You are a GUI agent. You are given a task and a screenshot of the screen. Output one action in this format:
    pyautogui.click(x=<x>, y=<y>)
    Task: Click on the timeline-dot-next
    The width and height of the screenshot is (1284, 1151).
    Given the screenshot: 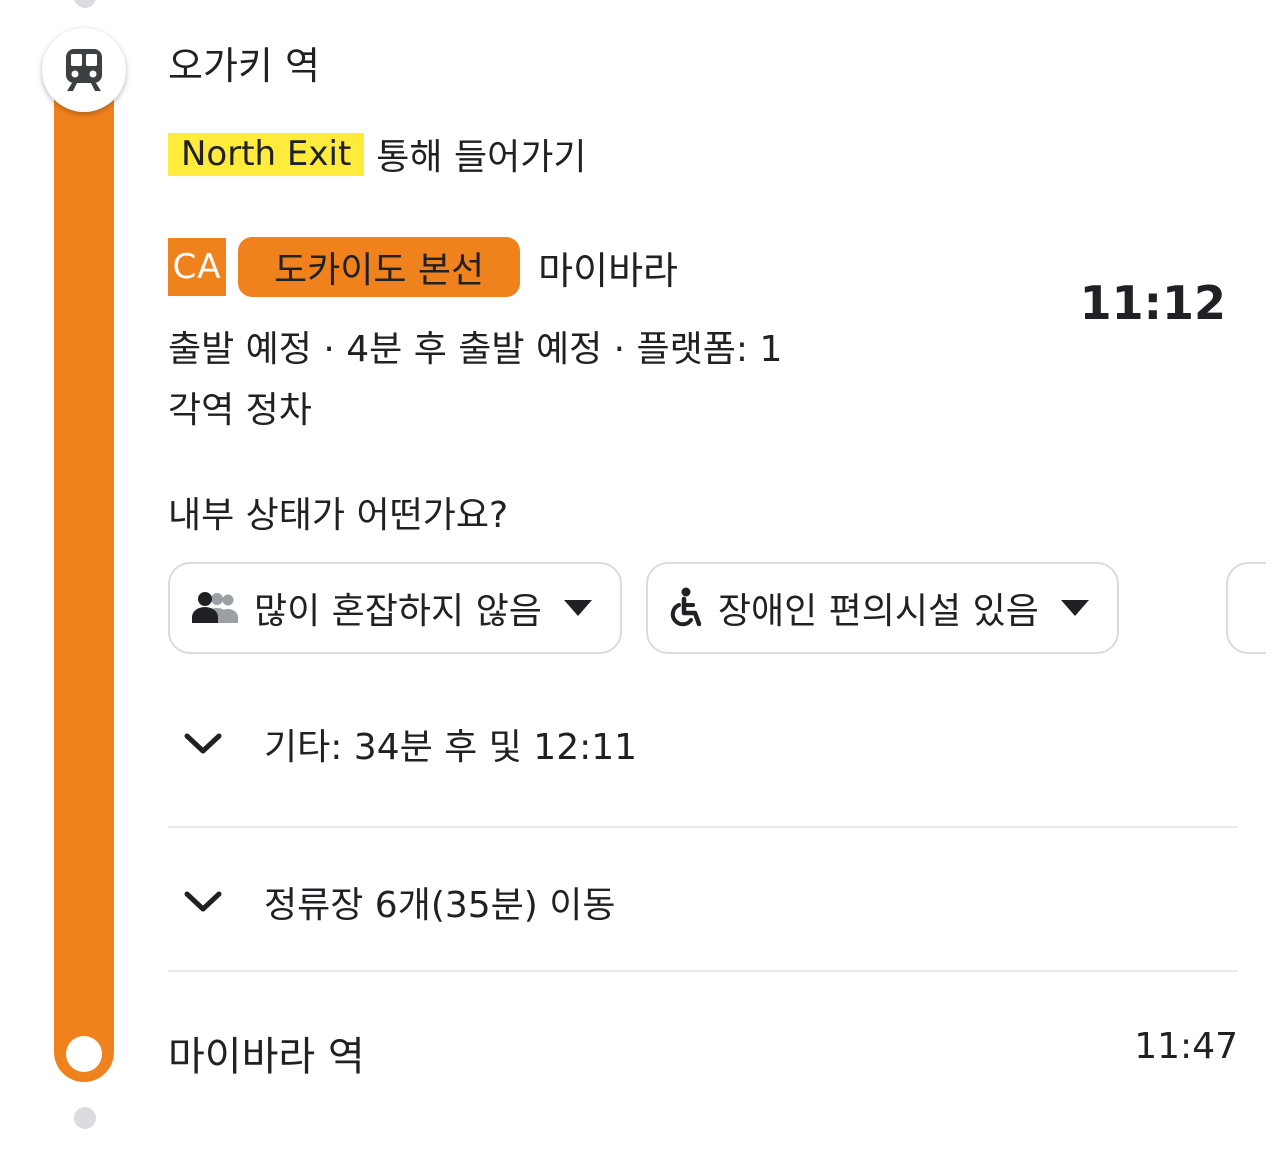 What is the action you would take?
    pyautogui.click(x=85, y=1118)
    